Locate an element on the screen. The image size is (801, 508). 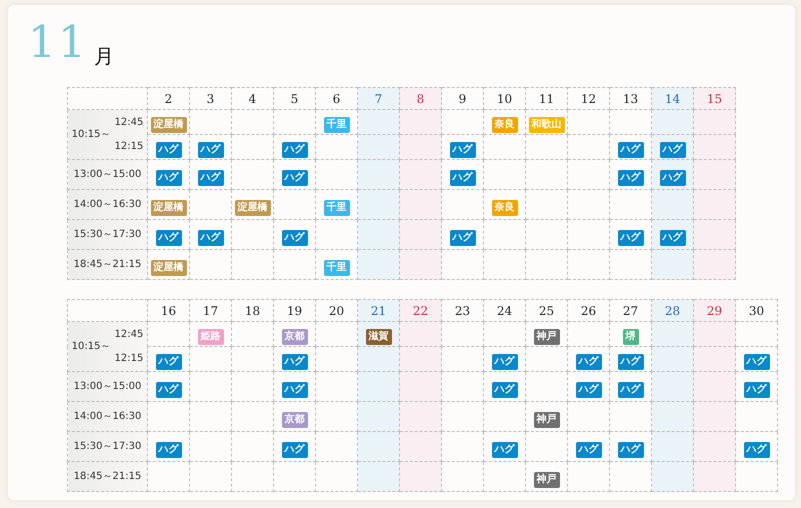
day-header: 15 is located at coordinates (714, 99).